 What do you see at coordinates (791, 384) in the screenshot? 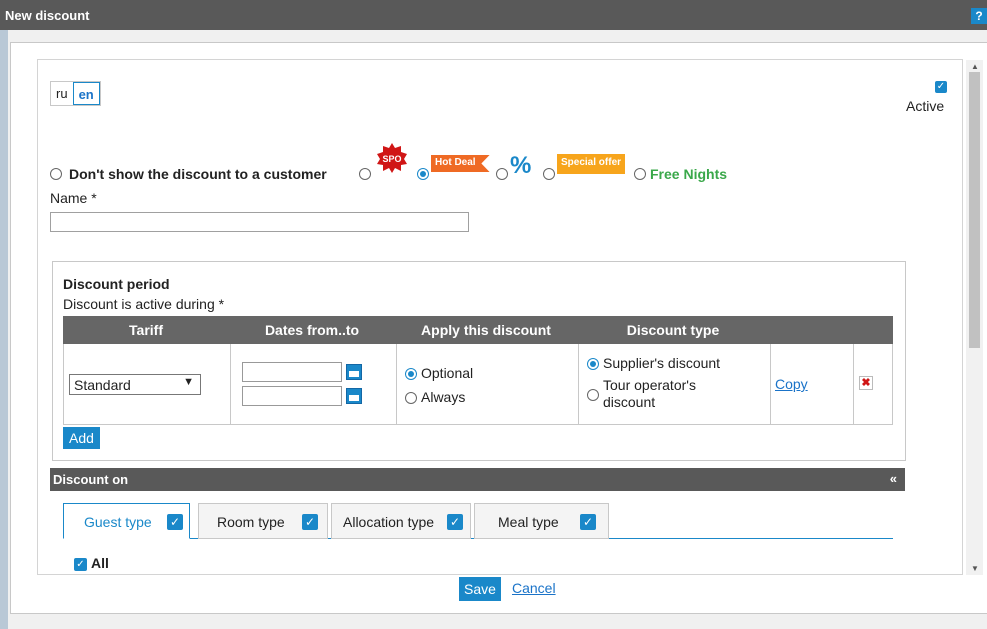
I see `copy-link: Copy` at bounding box center [791, 384].